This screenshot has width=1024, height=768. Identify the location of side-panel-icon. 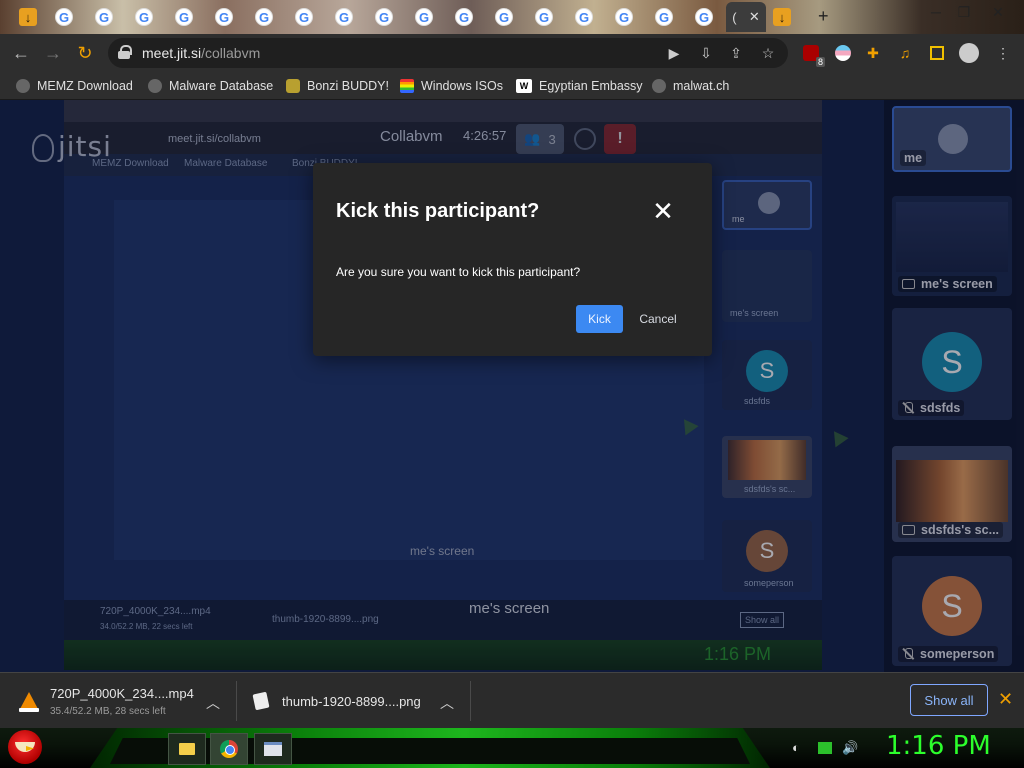
(937, 53).